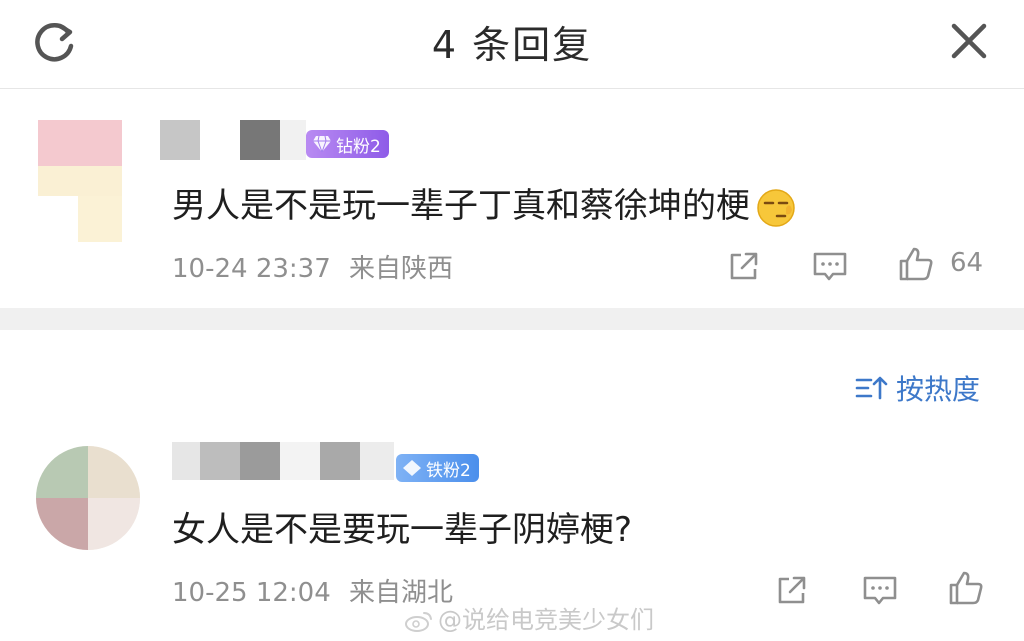  What do you see at coordinates (448, 470) in the screenshot?
I see `badge-label: 铁粉2` at bounding box center [448, 470].